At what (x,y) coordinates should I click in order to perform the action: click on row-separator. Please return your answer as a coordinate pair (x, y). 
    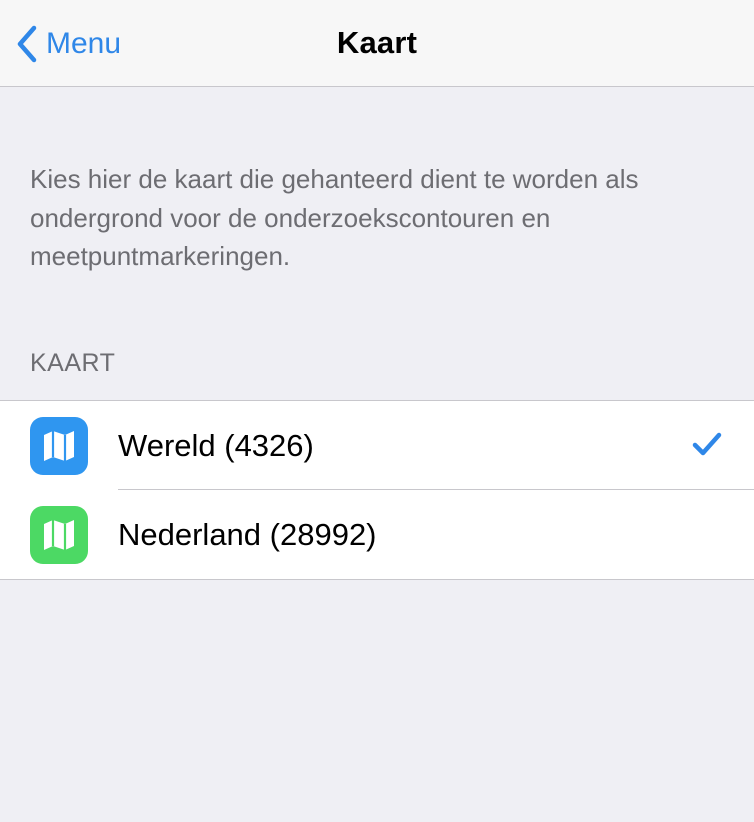
    Looking at the image, I should click on (436, 489).